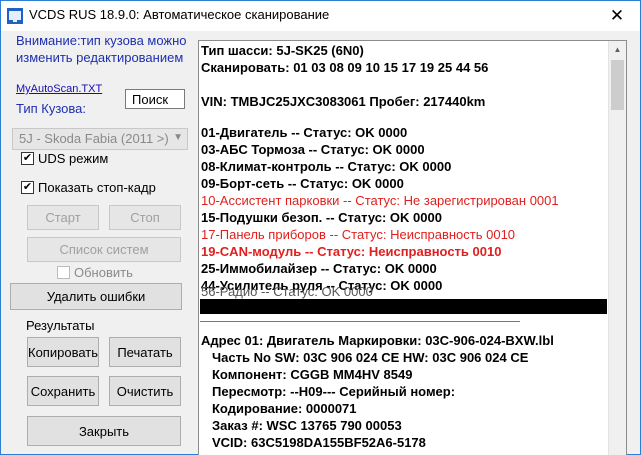 The image size is (641, 455). I want to click on body-type-select-value: 5J - Skoda Fabia (2011 >), so click(94, 138).